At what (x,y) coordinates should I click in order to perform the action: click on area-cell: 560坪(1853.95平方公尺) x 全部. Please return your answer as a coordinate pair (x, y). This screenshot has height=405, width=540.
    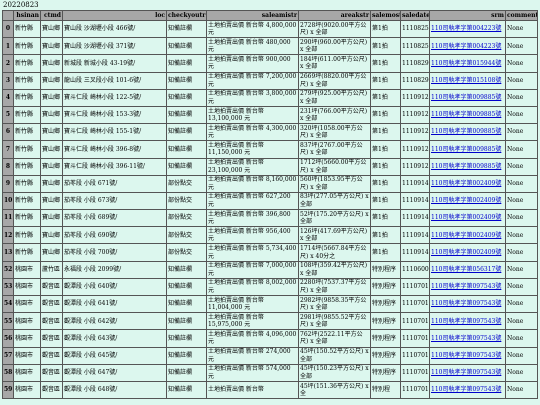
    Looking at the image, I should click on (334, 183).